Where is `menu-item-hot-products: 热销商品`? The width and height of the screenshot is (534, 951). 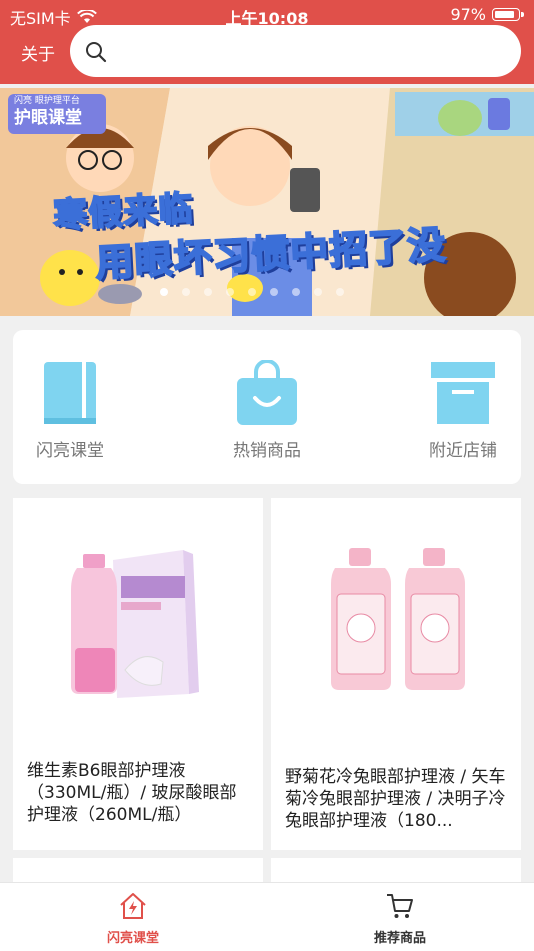 menu-item-hot-products: 热销商品 is located at coordinates (267, 410).